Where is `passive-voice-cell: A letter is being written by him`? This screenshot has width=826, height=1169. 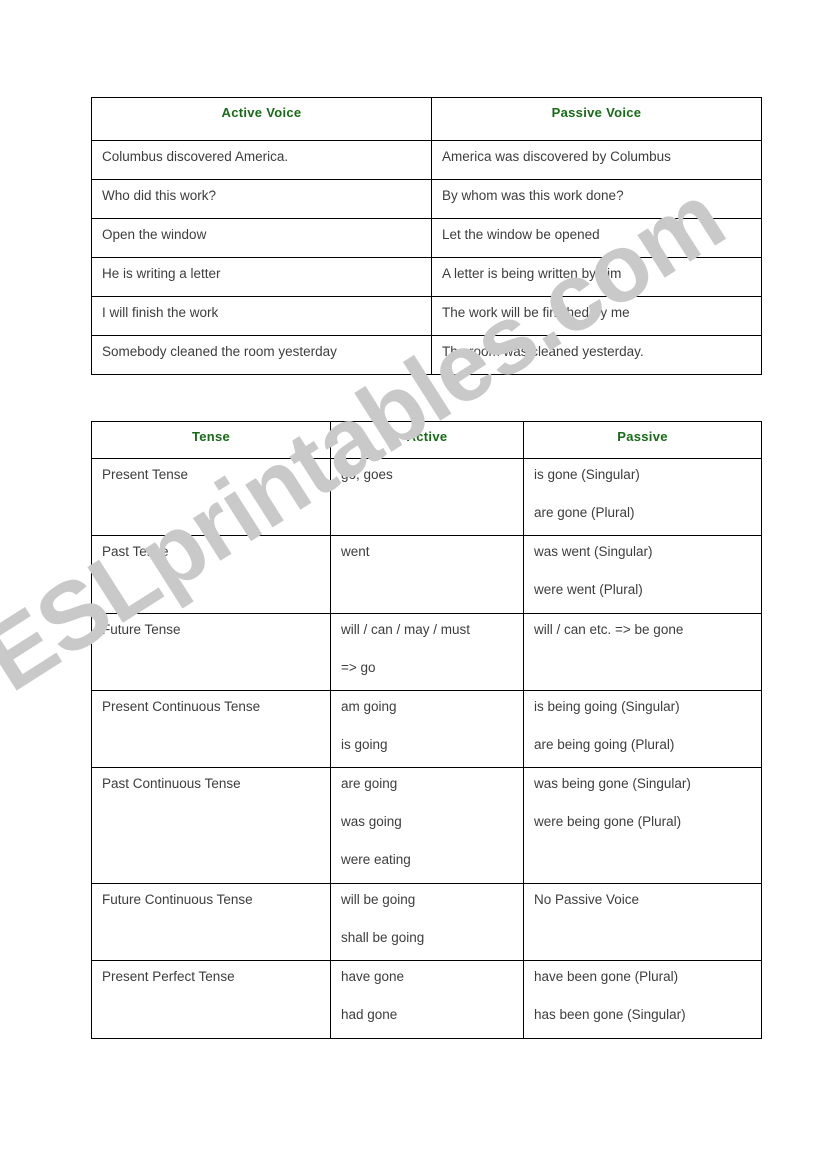 passive-voice-cell: A letter is being written by him is located at coordinates (596, 277).